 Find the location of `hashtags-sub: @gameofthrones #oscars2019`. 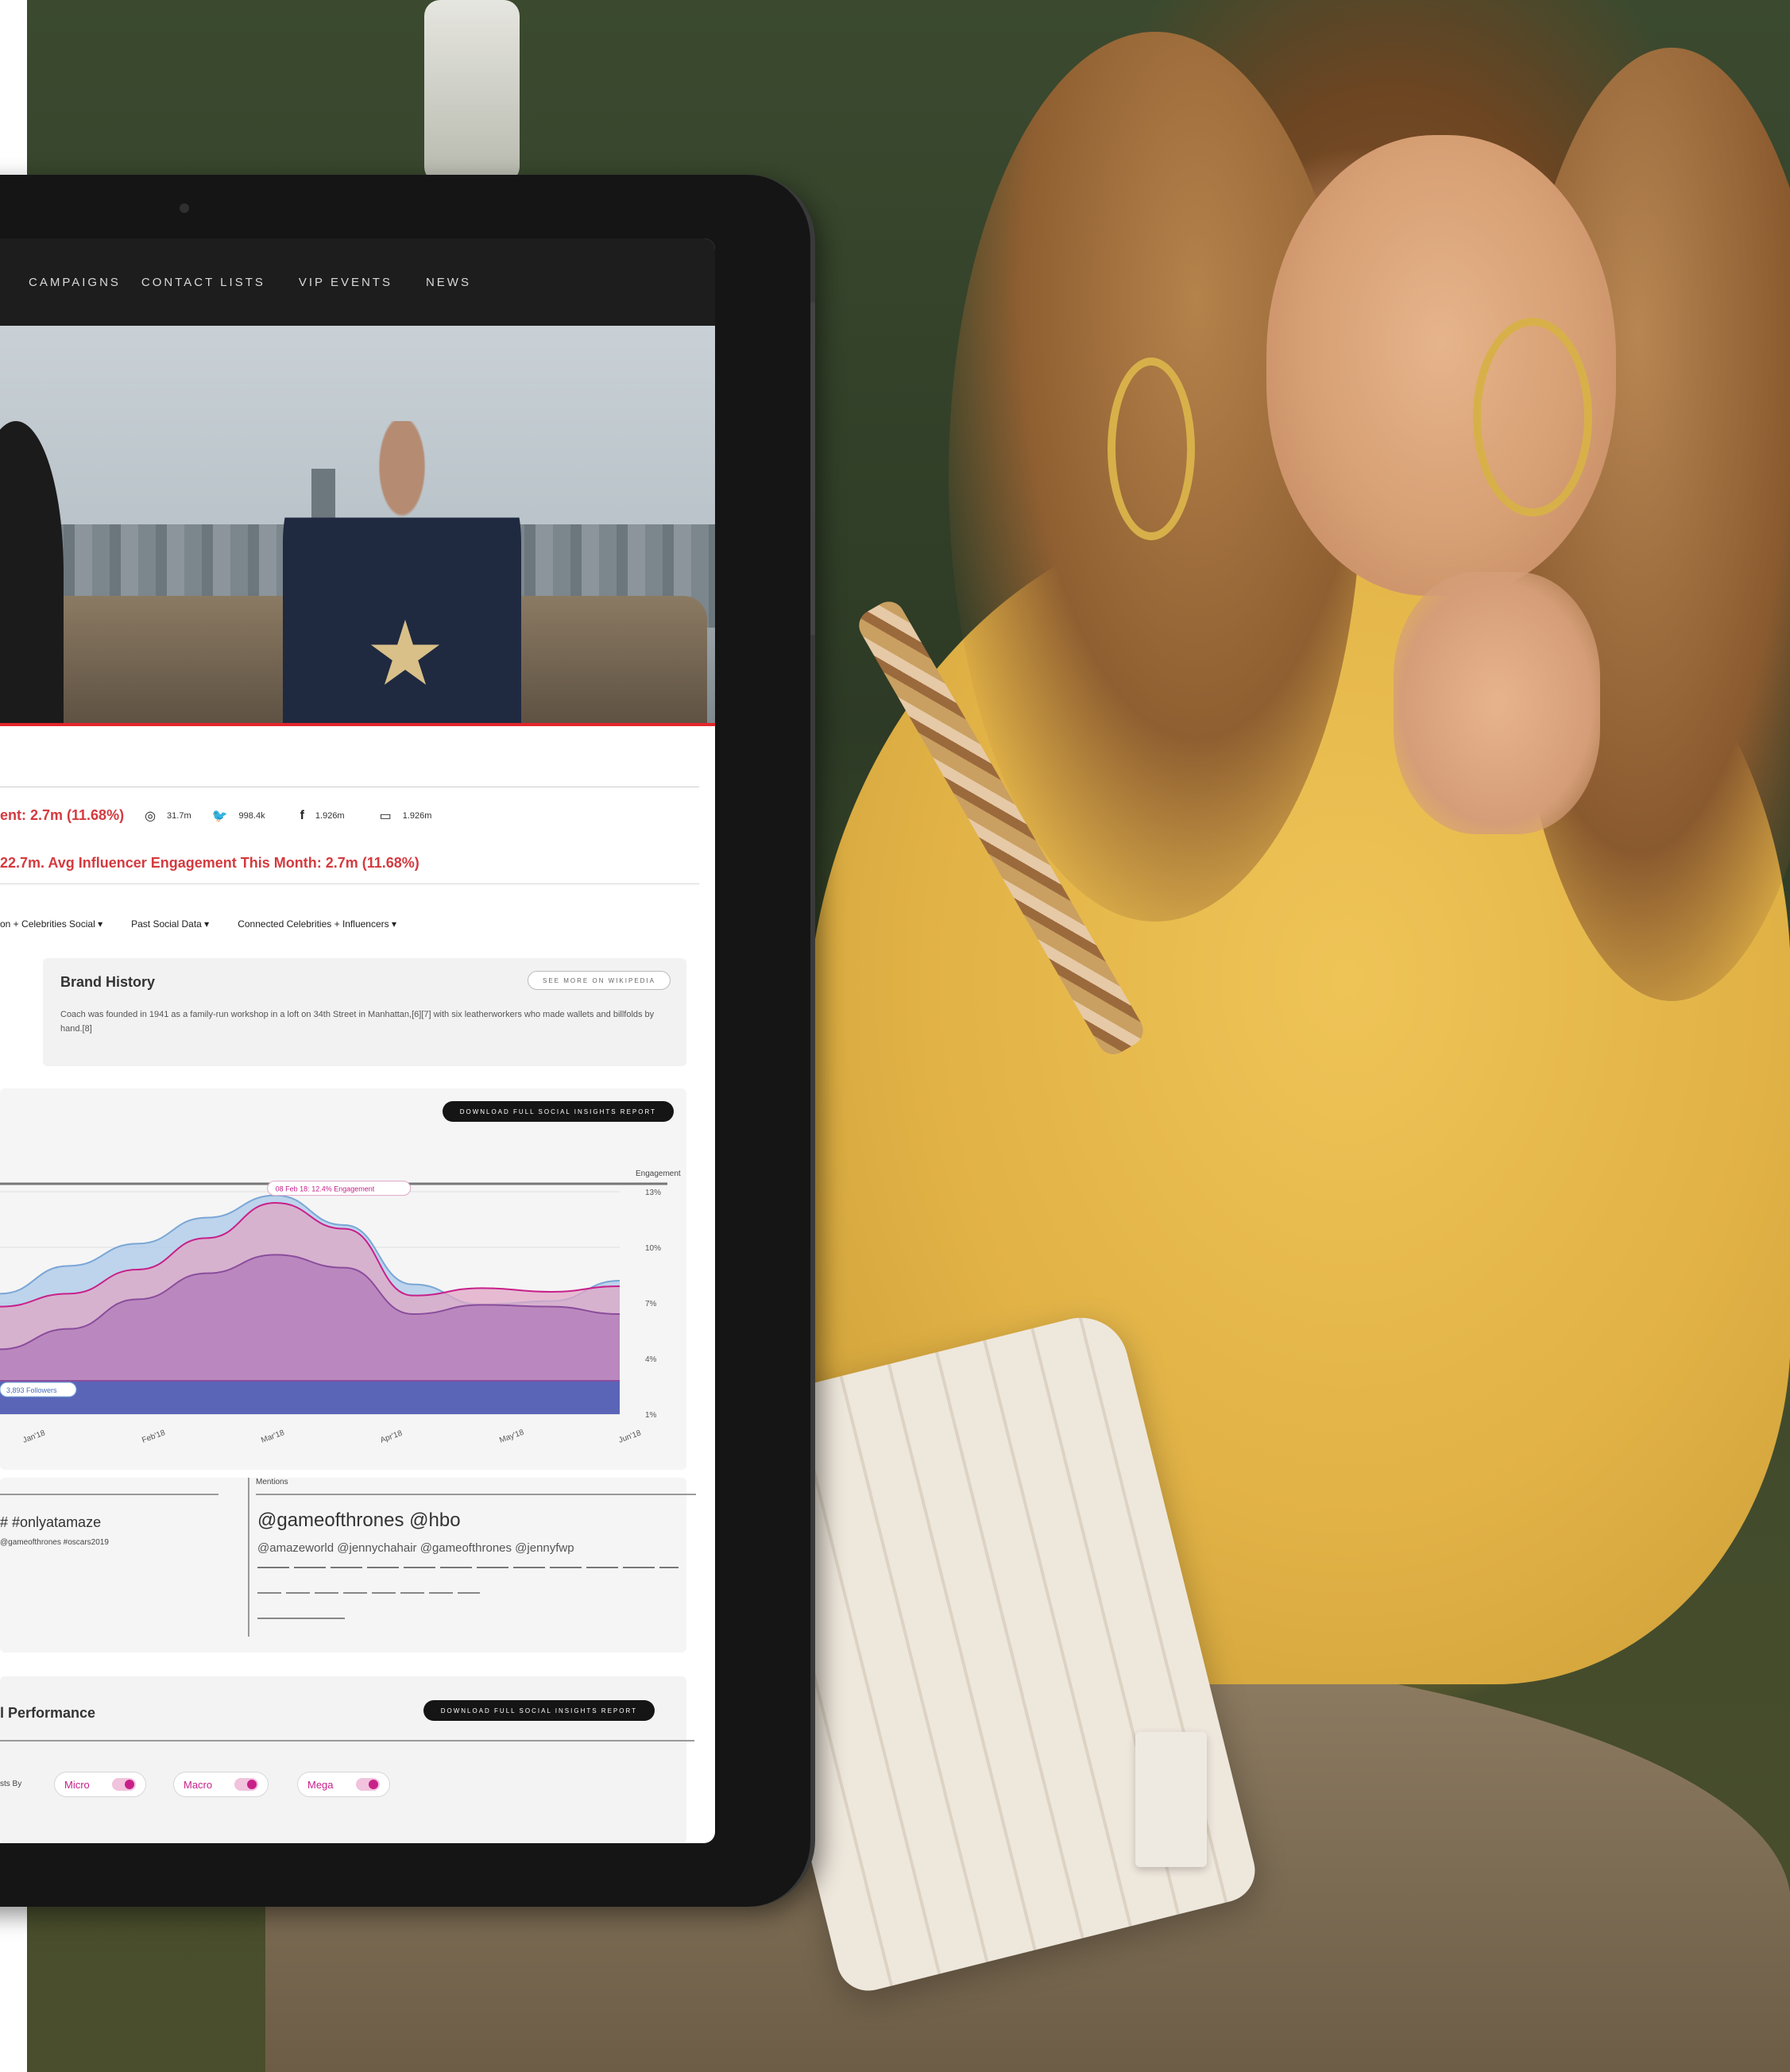

hashtags-sub: @gameofthrones #oscars2019 is located at coordinates (54, 1542).